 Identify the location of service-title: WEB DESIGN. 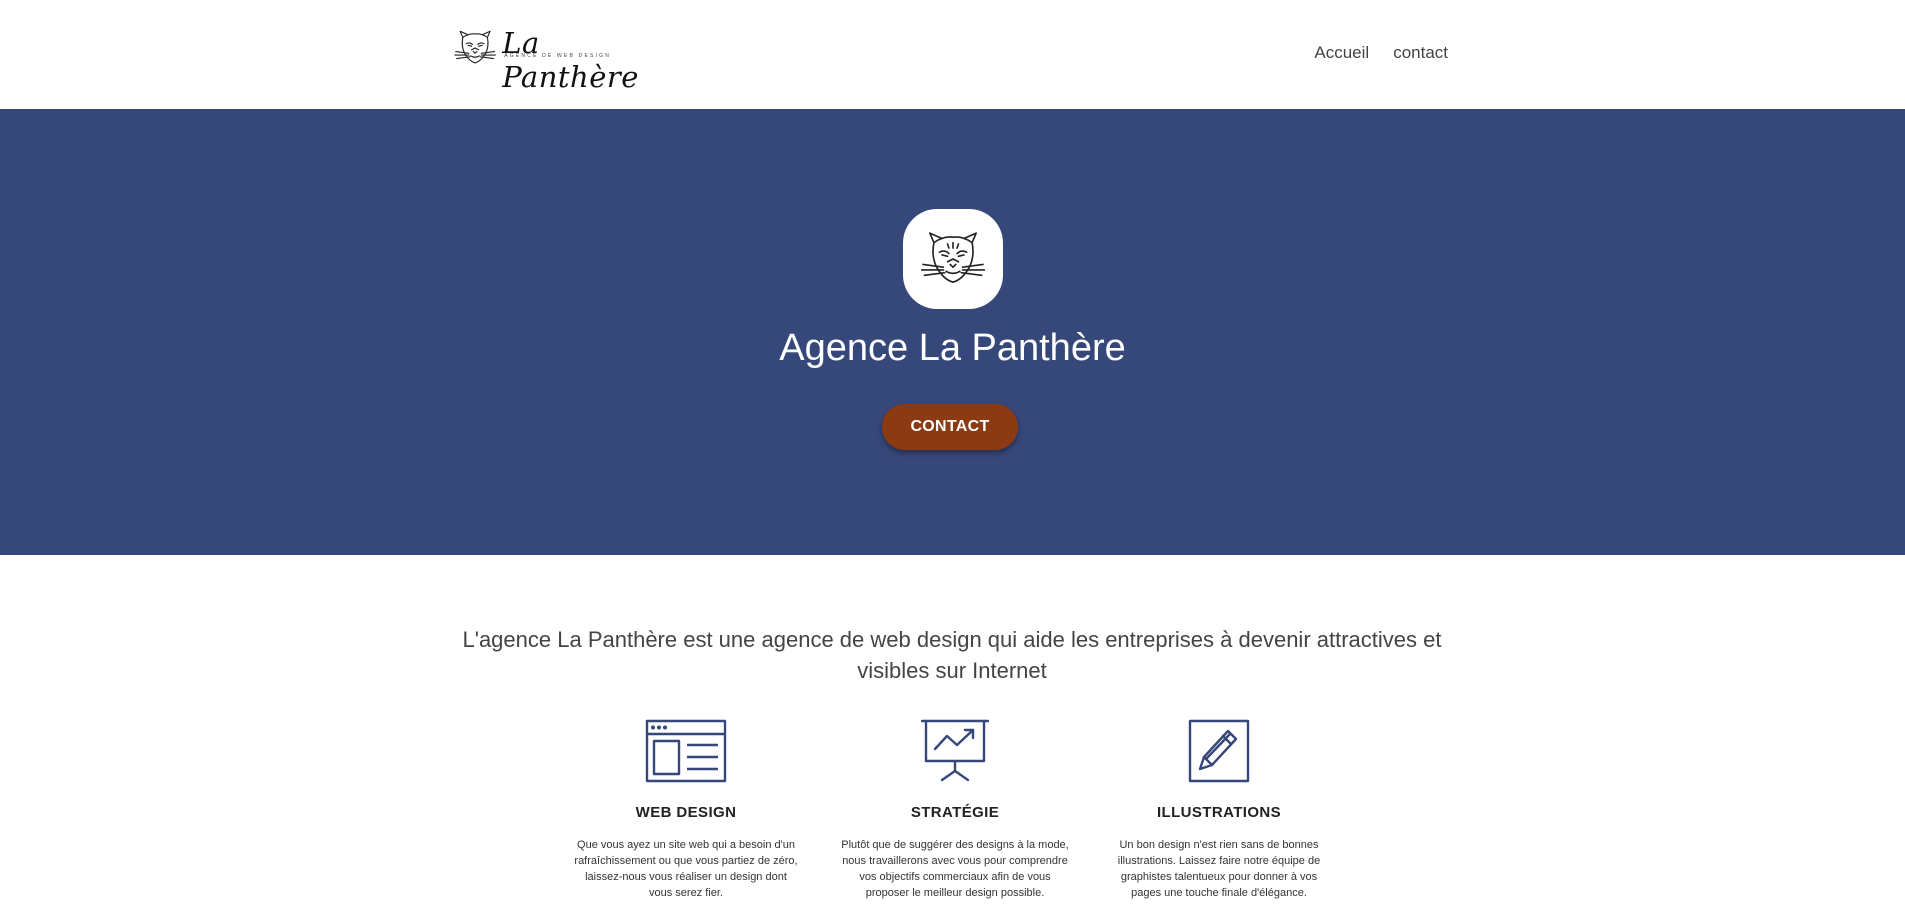
(686, 812).